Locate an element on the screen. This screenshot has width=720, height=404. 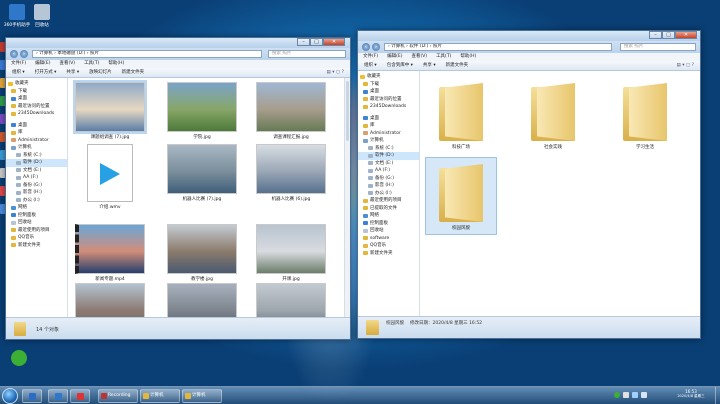
nav-item: QQ音乐 is located at coordinates (36, 238).